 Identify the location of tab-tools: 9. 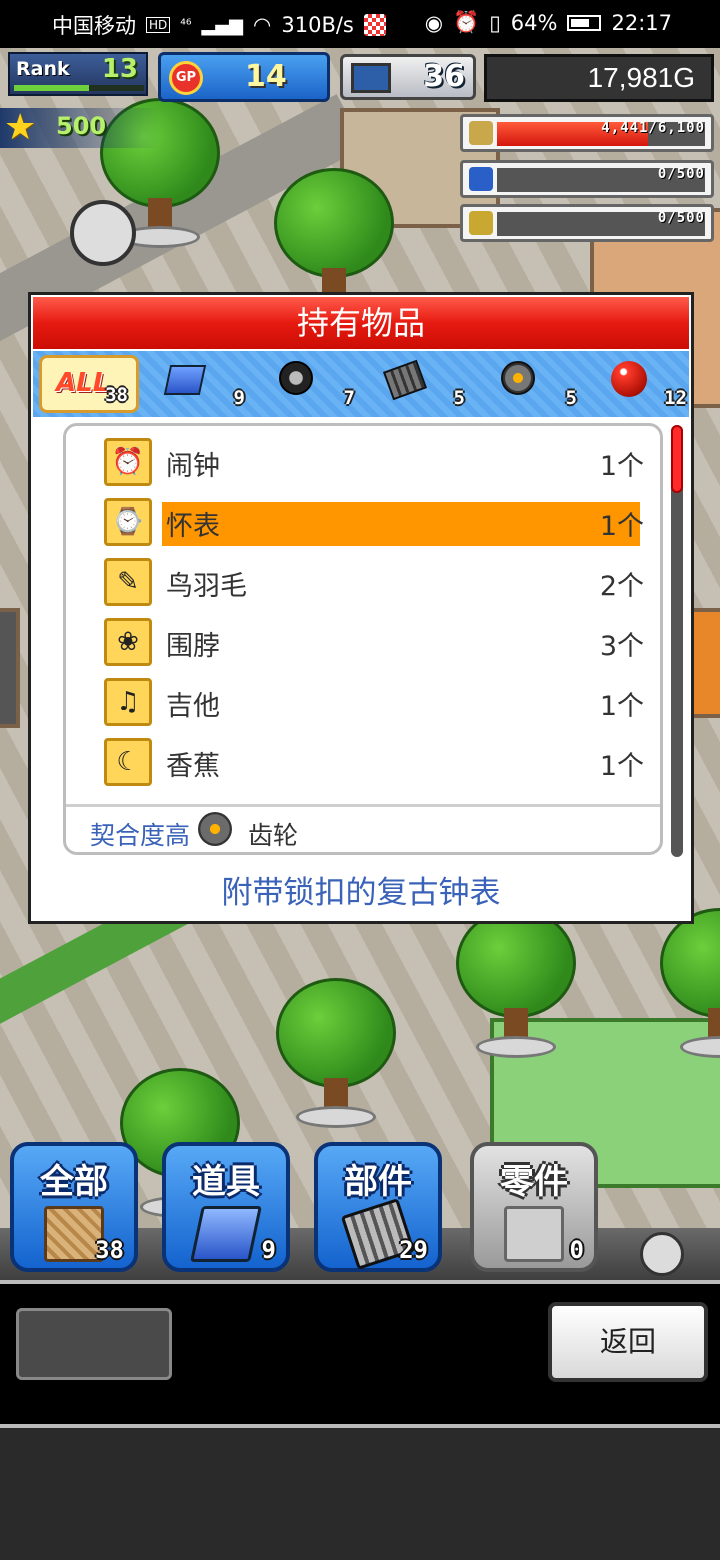
(203, 384).